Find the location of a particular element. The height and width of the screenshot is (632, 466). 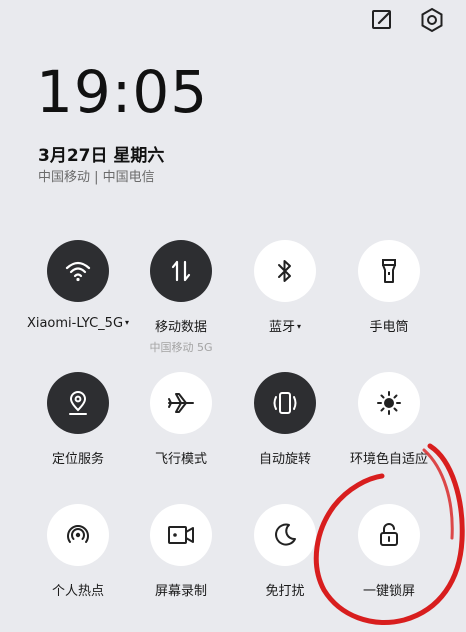

tile-location: 定位服务 is located at coordinates (78, 419).